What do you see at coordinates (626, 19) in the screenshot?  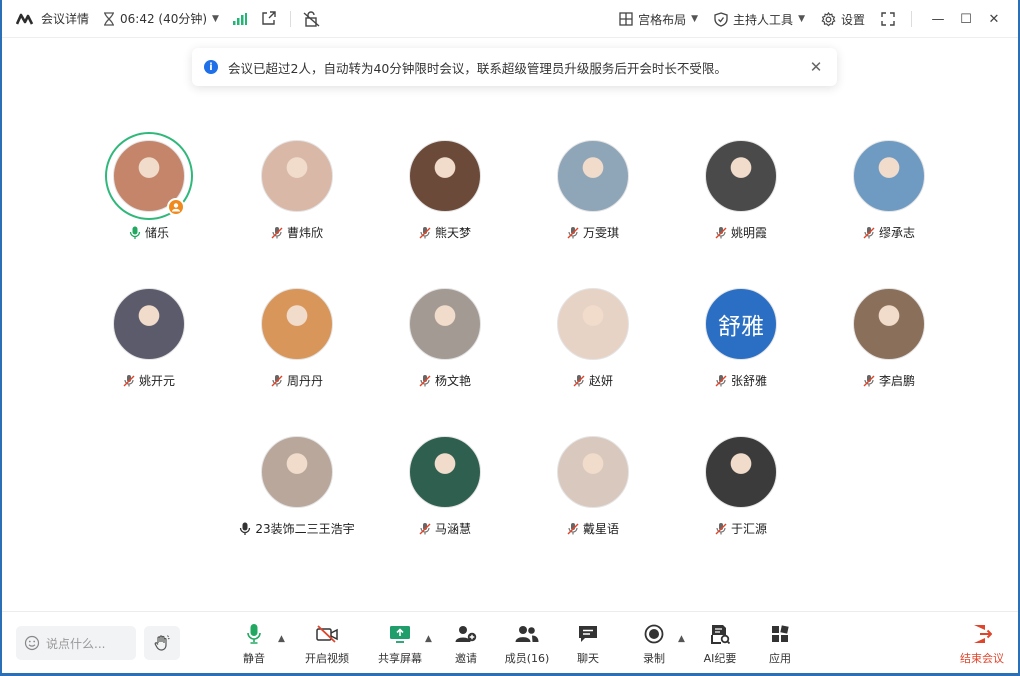 I see `grid-layout-icon` at bounding box center [626, 19].